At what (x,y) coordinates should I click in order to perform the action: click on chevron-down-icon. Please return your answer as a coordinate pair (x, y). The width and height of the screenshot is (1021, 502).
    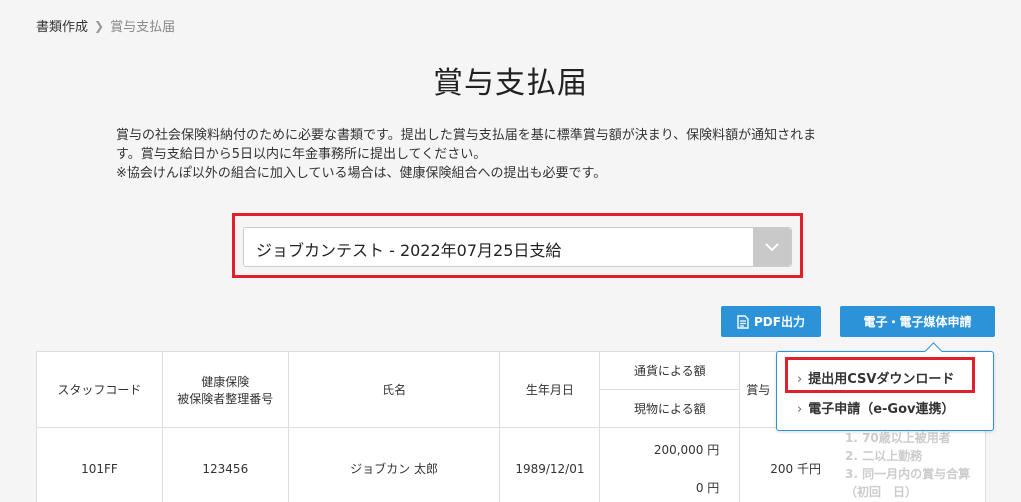
    Looking at the image, I should click on (772, 247).